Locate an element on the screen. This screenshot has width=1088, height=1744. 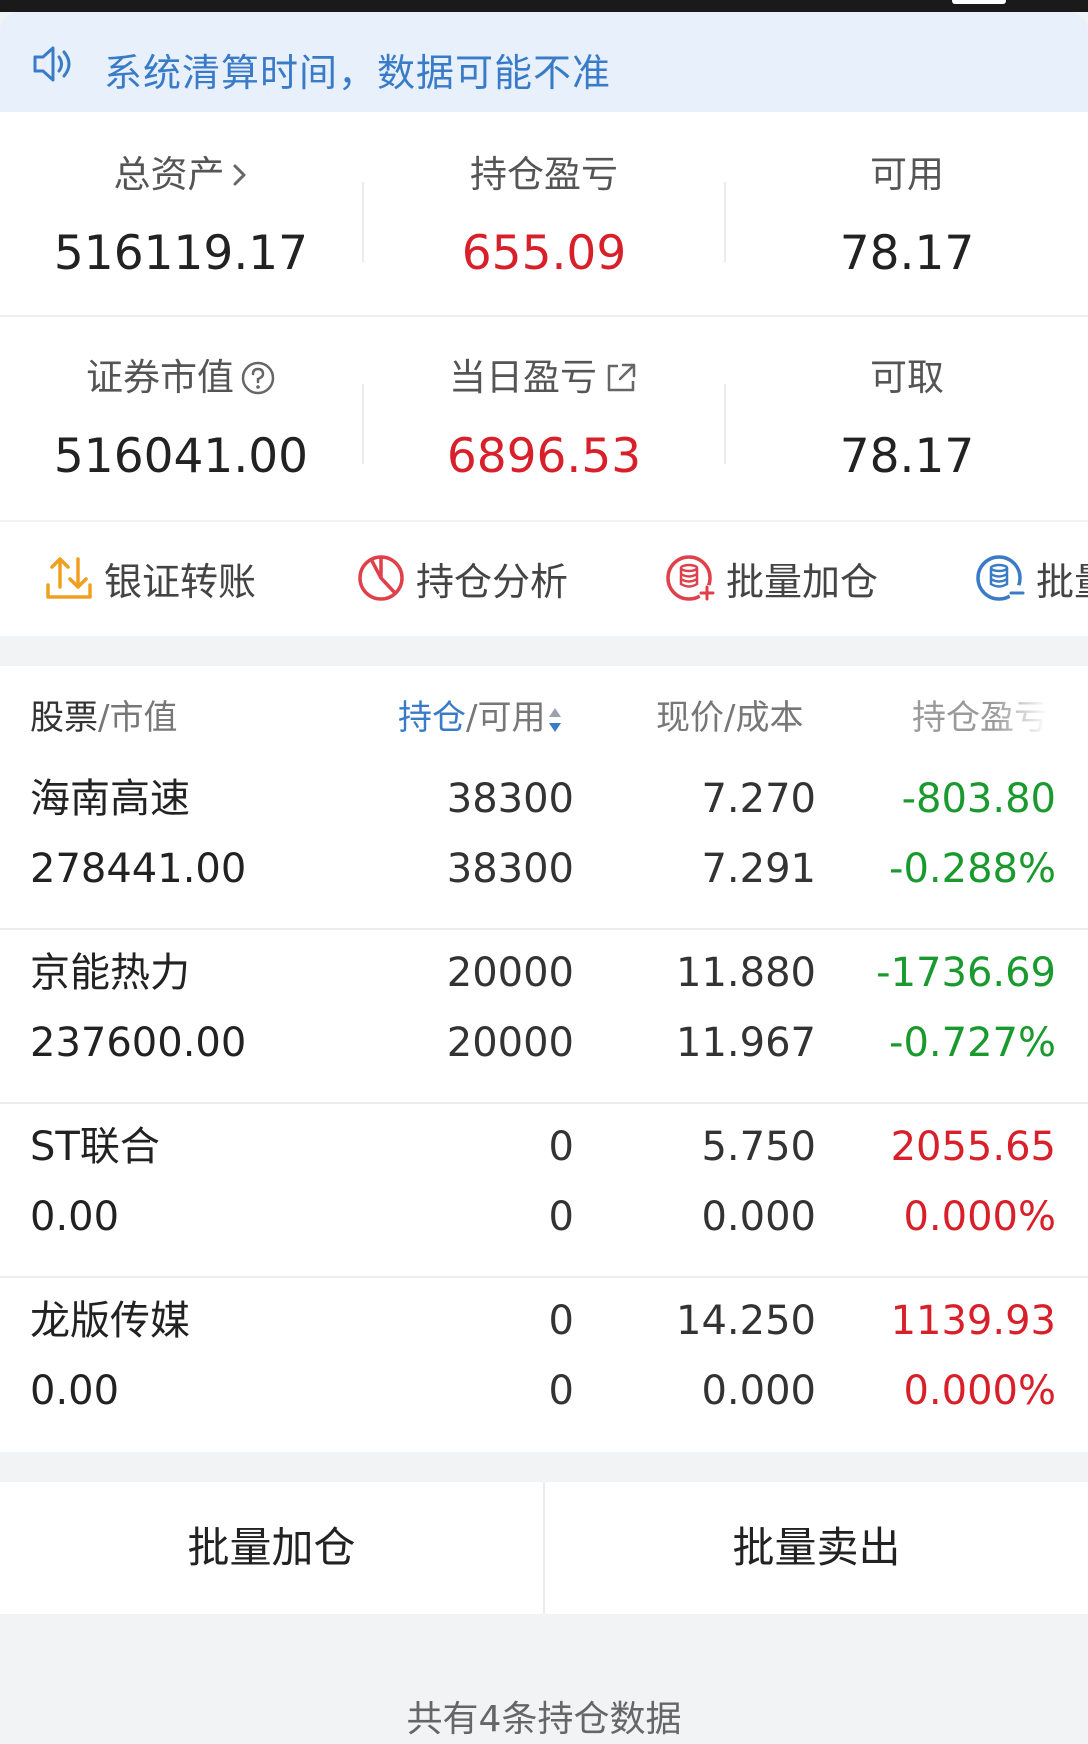
help-icon is located at coordinates (258, 378).